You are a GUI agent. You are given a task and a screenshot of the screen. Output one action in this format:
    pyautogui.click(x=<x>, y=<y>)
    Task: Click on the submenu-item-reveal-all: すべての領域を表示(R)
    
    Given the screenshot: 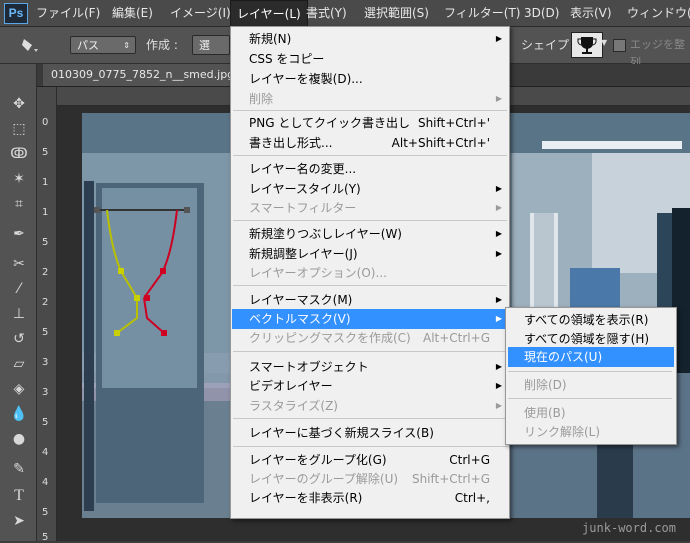 What is the action you would take?
    pyautogui.click(x=591, y=320)
    